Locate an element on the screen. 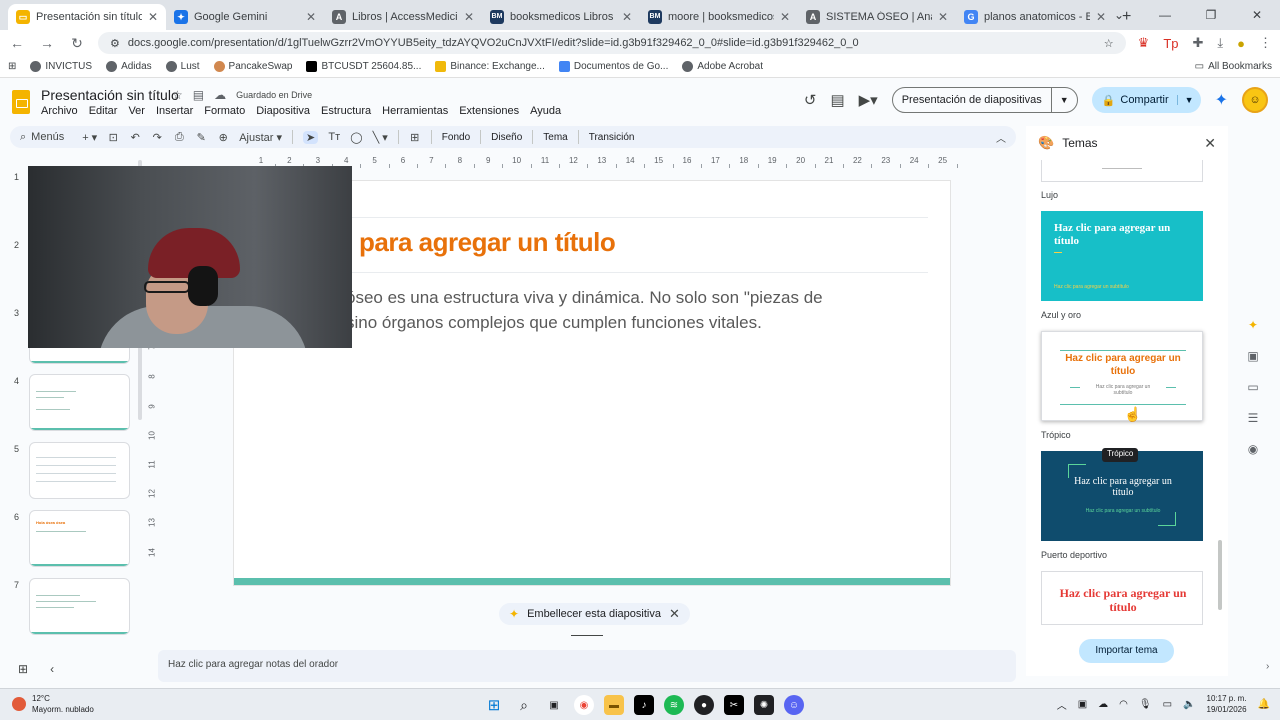 The image size is (1280, 720). drive-folder-icon: ▭ is located at coordinates (1252, 387).